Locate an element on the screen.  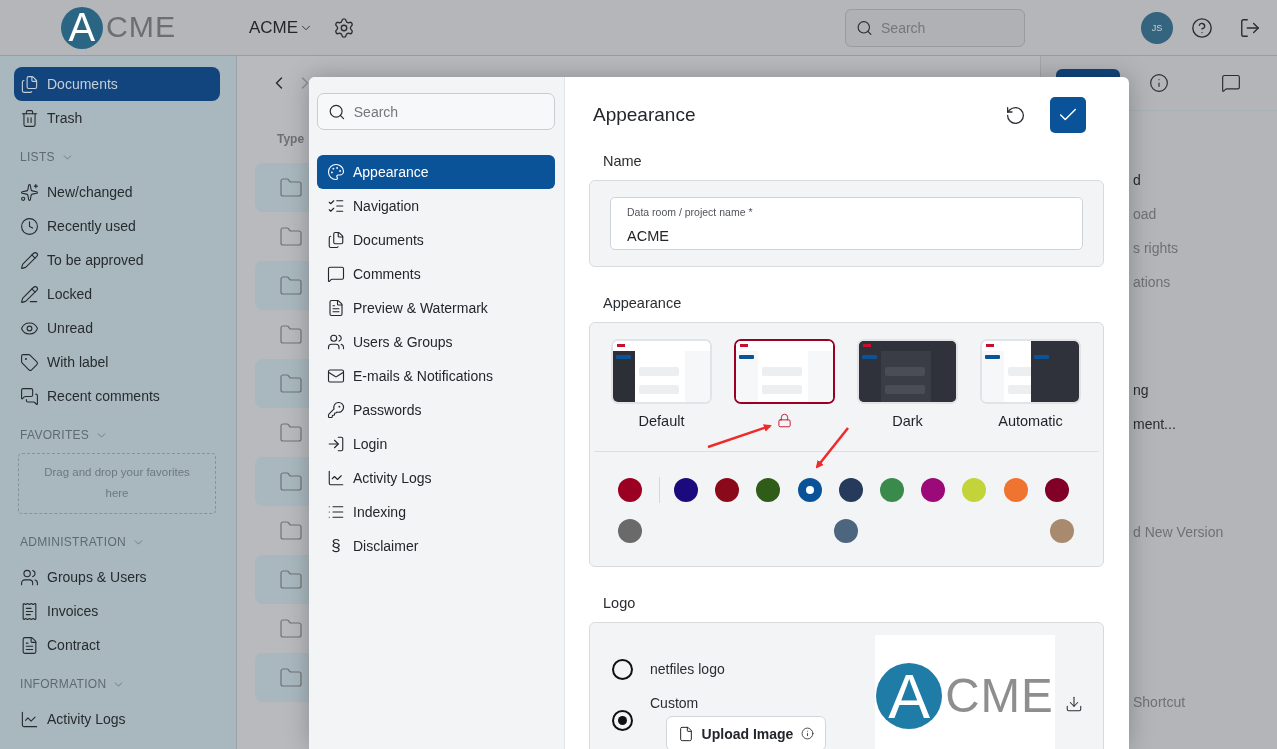
theme-label: Default is located at coordinates (661, 421).